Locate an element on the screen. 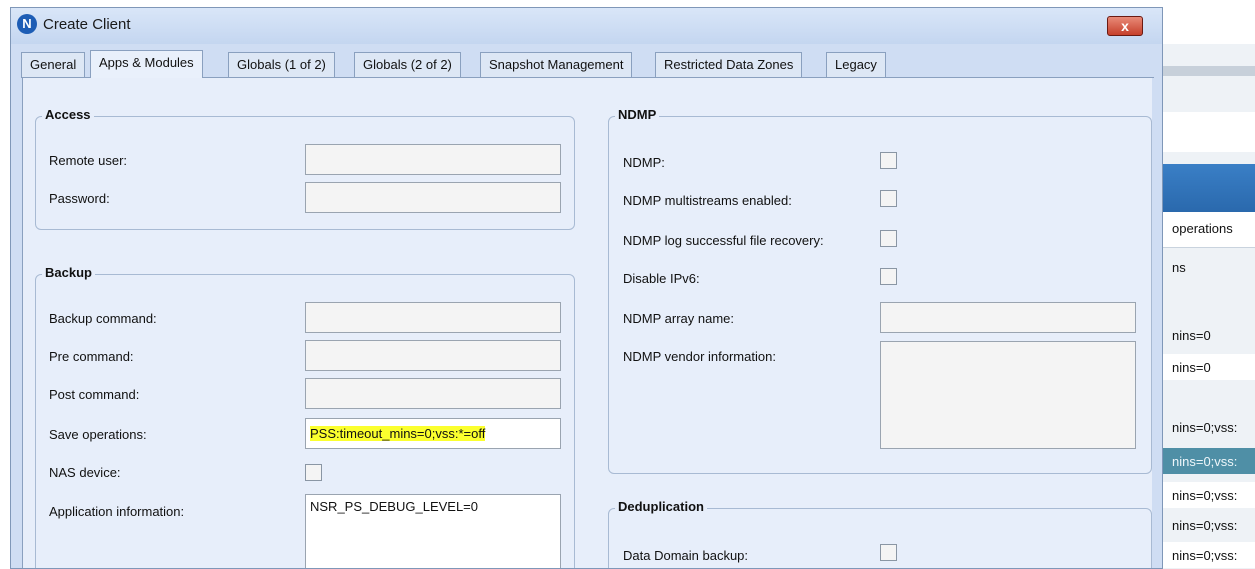  nas-device-checkbox is located at coordinates (313, 472).